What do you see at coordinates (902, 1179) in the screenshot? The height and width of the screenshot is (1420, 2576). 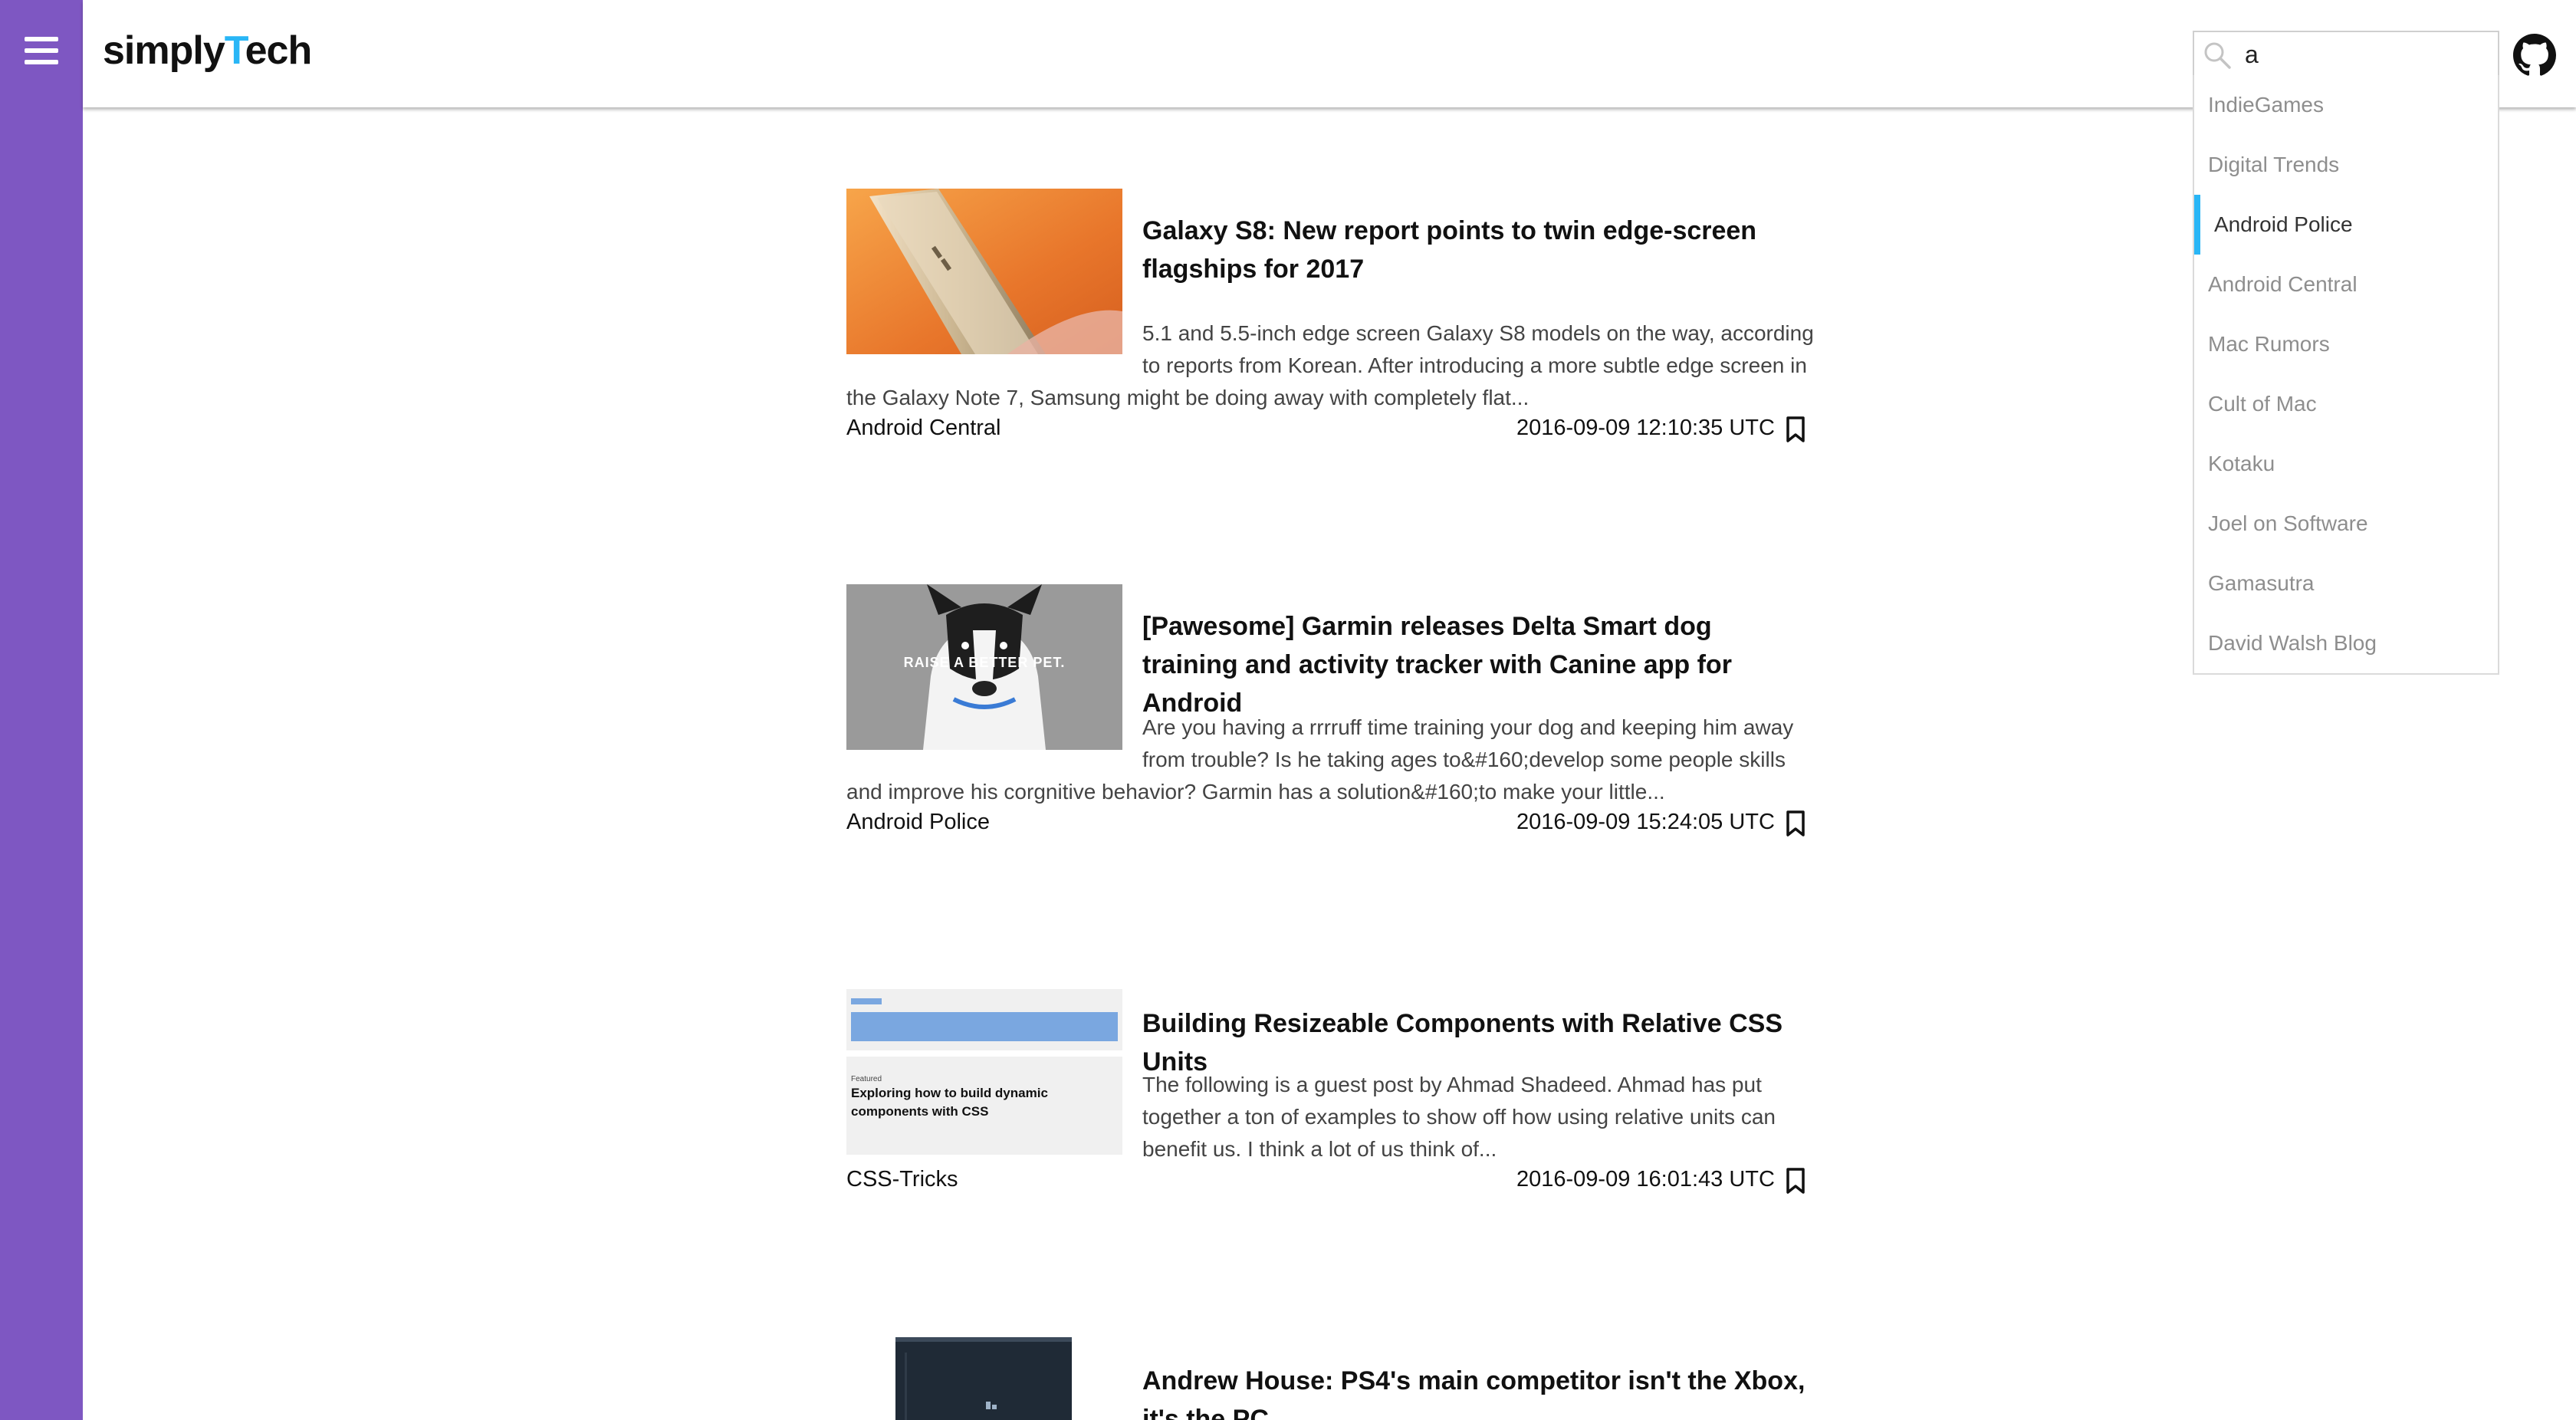 I see `article-source: CSS-Tricks` at bounding box center [902, 1179].